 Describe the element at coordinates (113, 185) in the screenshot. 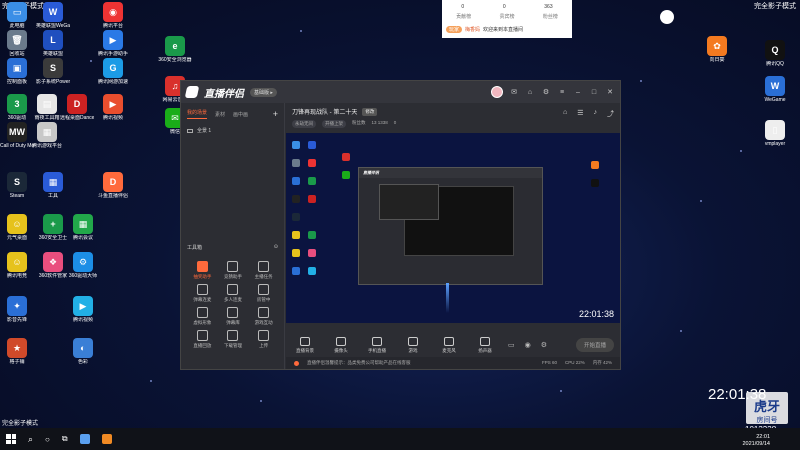

I see `desktop-icon: D 斗鱼直播伴侣` at that location.